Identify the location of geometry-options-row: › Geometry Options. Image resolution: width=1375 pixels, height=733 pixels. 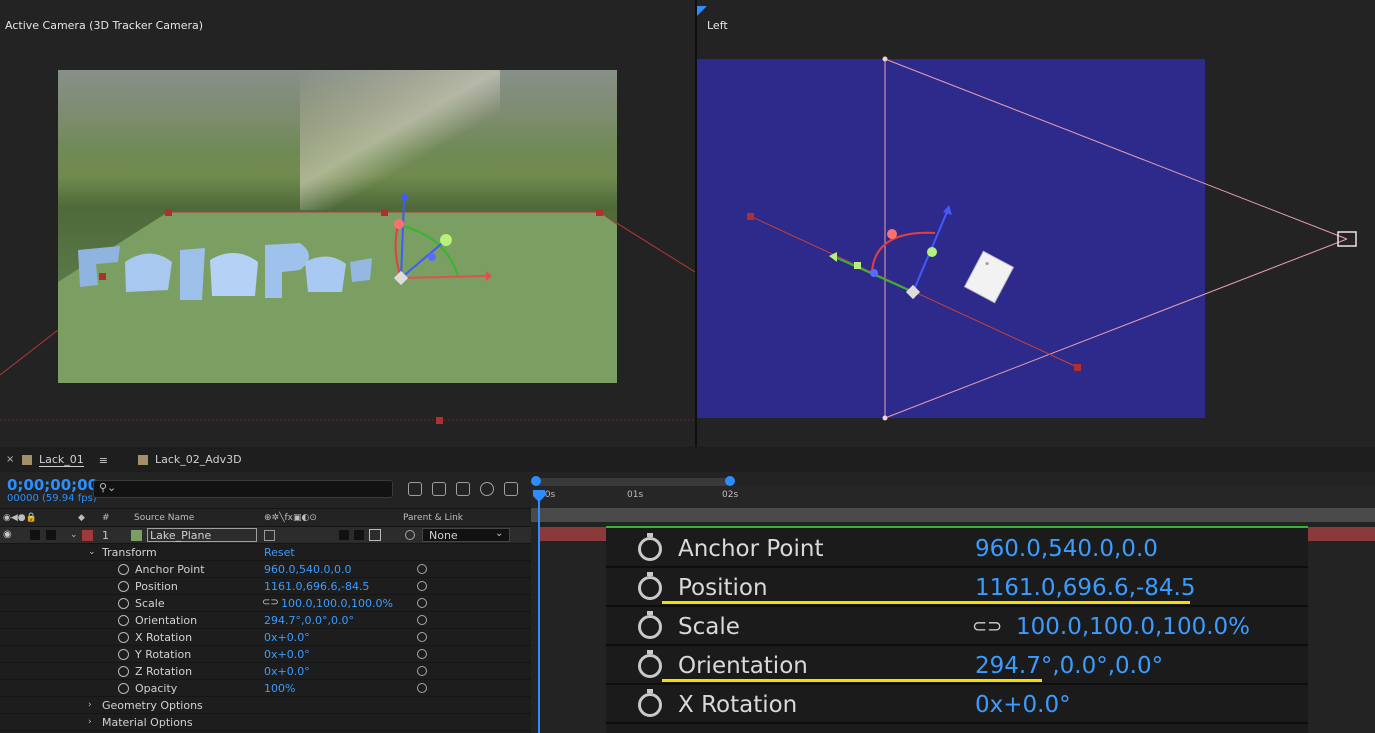
(265, 705).